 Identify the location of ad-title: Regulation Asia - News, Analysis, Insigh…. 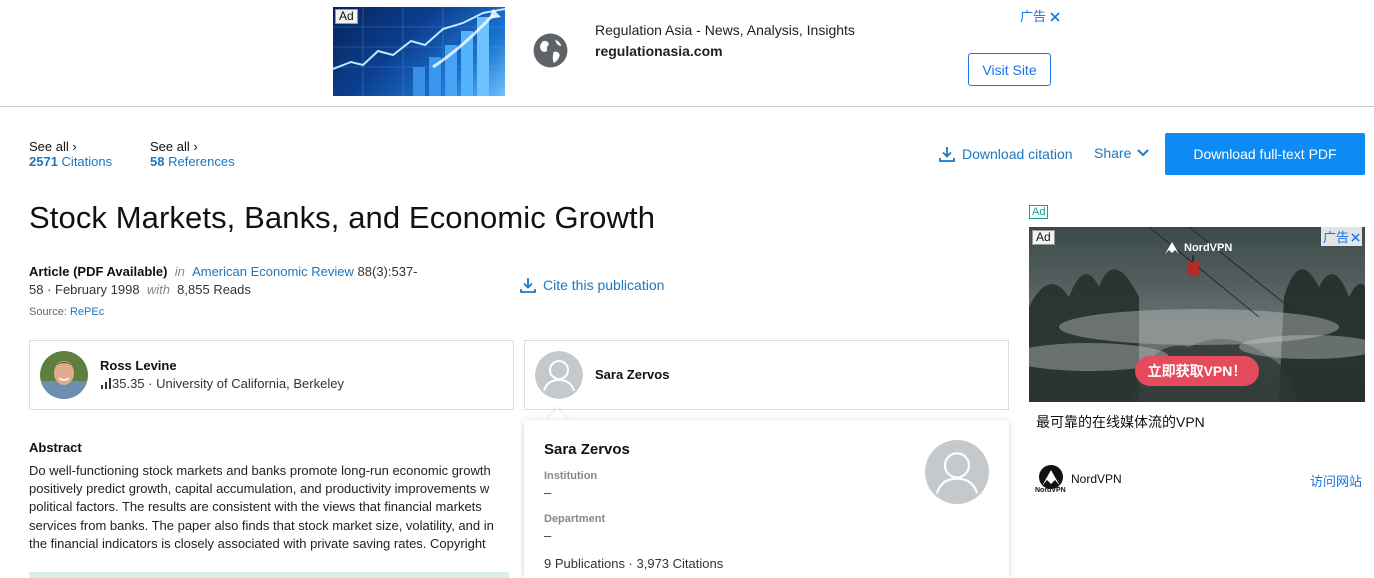
(725, 30).